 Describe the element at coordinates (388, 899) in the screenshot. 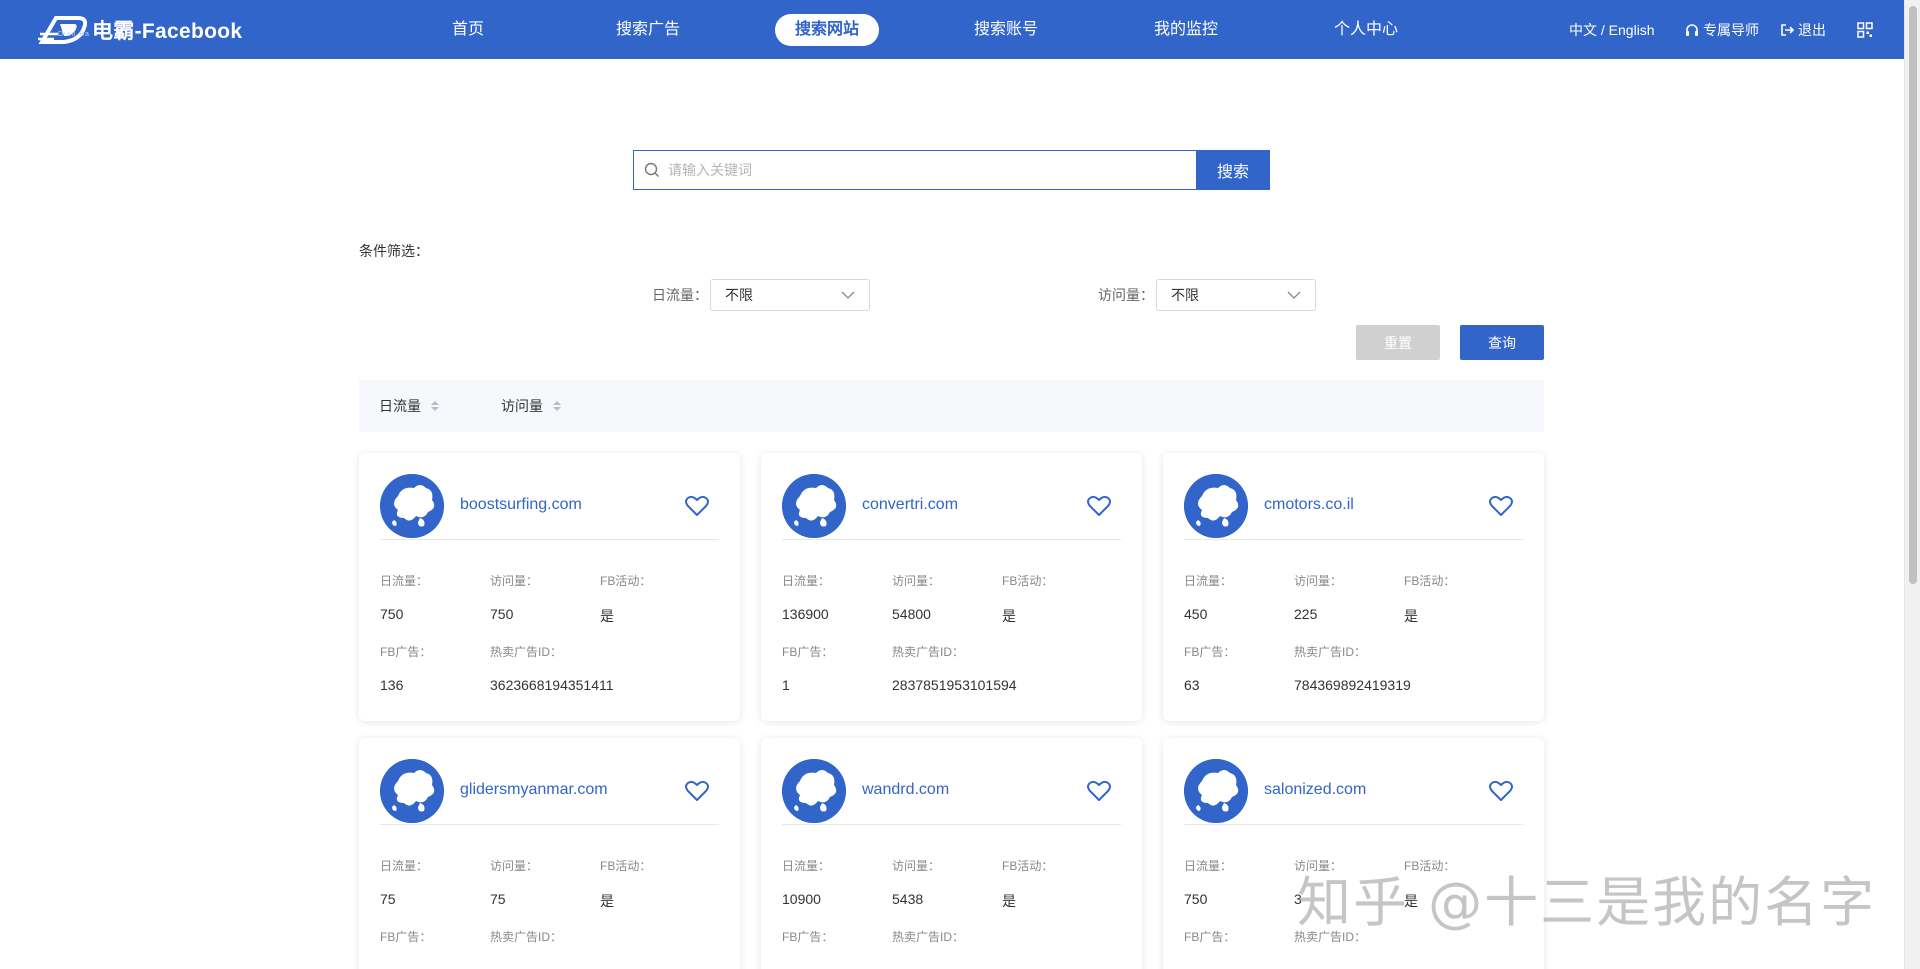

I see `daily-traffic-value: 75` at that location.